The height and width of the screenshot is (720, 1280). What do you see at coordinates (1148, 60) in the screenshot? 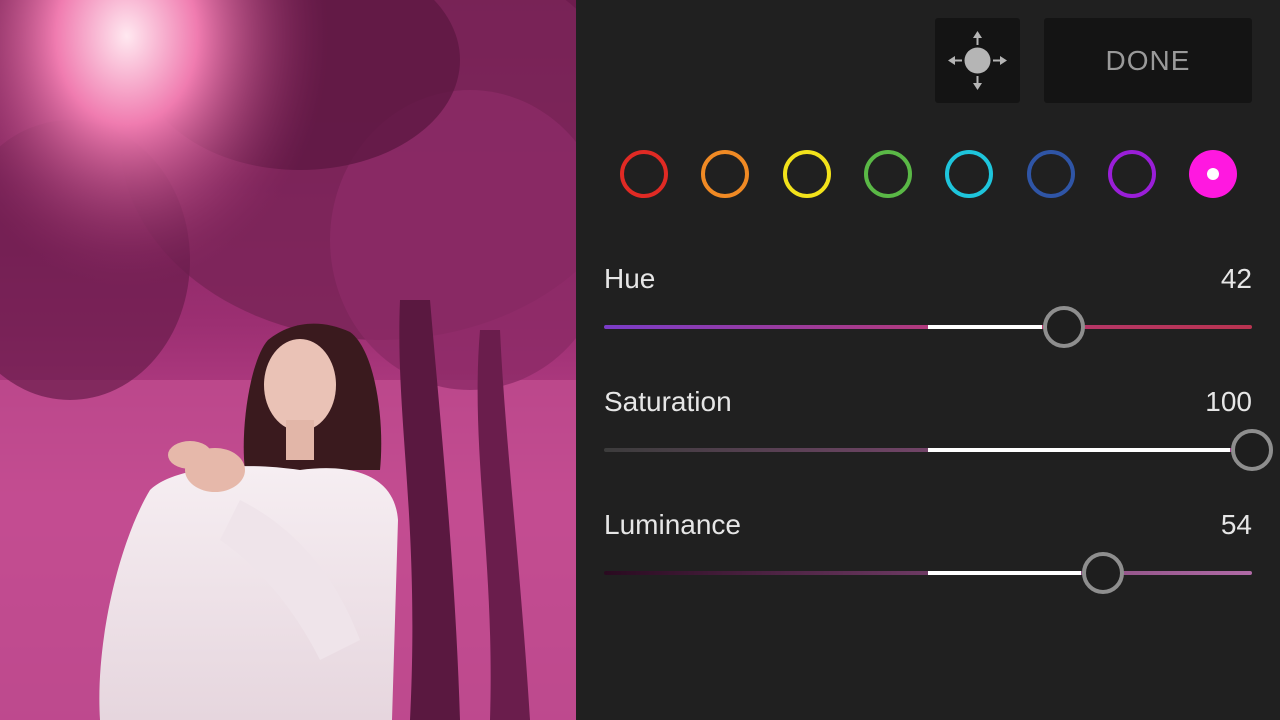
I see `done-button: DONE` at bounding box center [1148, 60].